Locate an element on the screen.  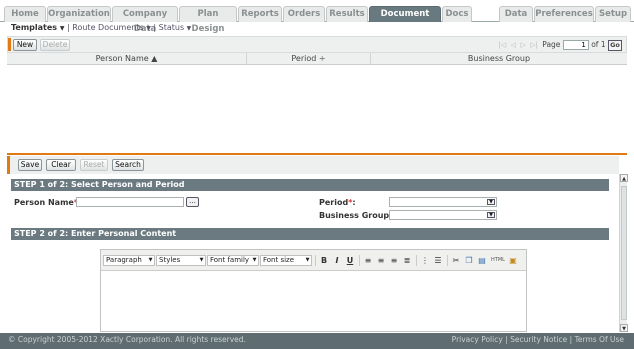
underline-button: U is located at coordinates (350, 260).